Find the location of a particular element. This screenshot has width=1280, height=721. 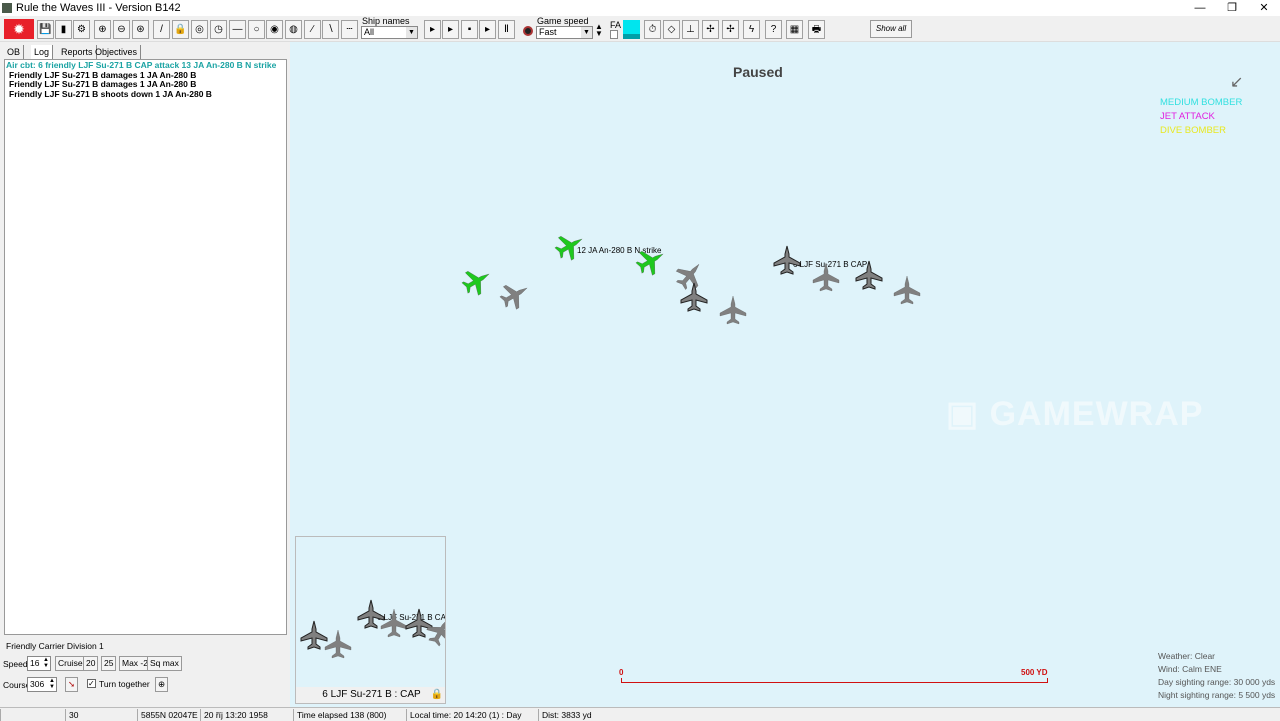

wind-text: Wind: Calm ENE is located at coordinates (1190, 669).